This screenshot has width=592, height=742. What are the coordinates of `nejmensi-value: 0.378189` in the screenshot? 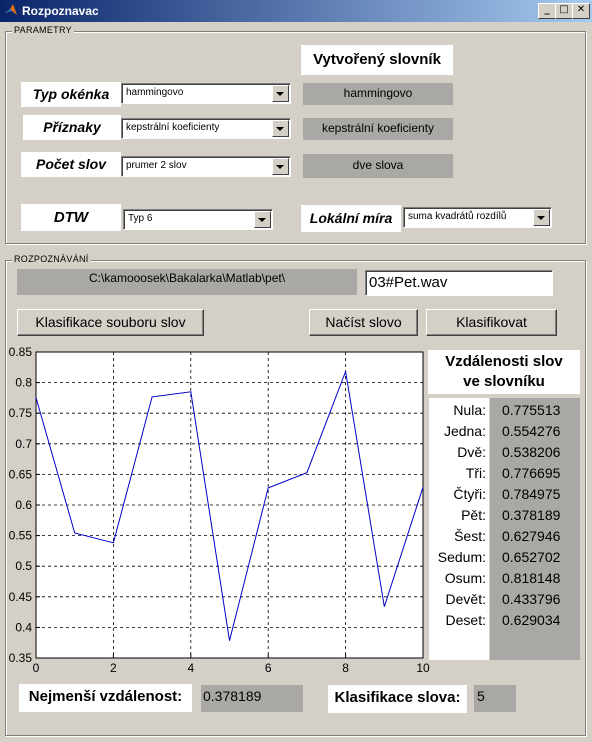 It's located at (252, 698).